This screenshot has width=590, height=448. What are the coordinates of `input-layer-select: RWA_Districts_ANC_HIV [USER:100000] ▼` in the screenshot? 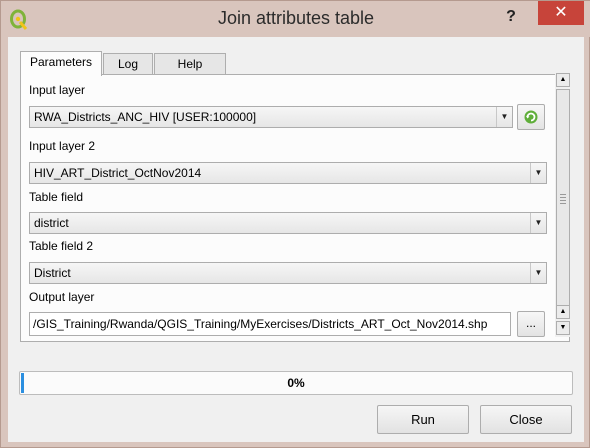 It's located at (271, 117).